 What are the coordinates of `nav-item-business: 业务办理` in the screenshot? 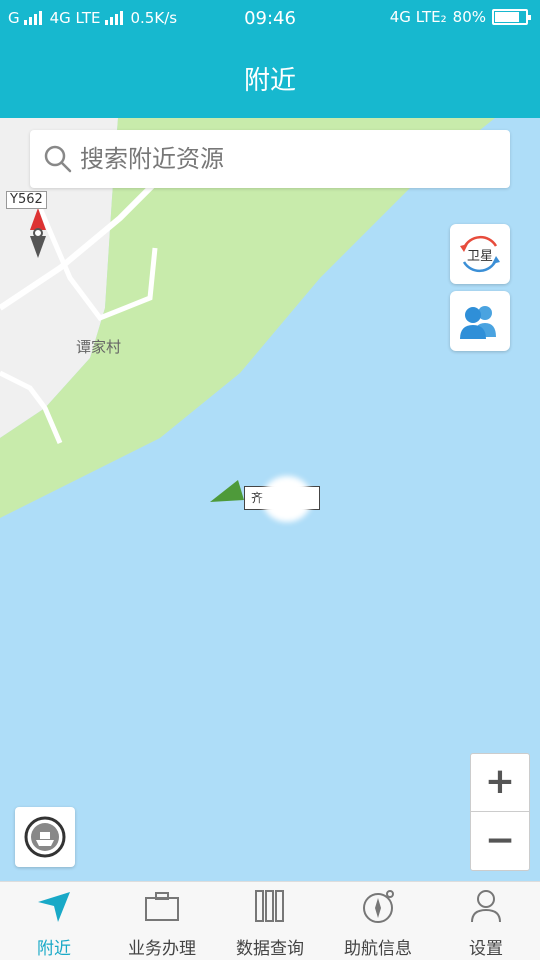 It's located at (162, 921).